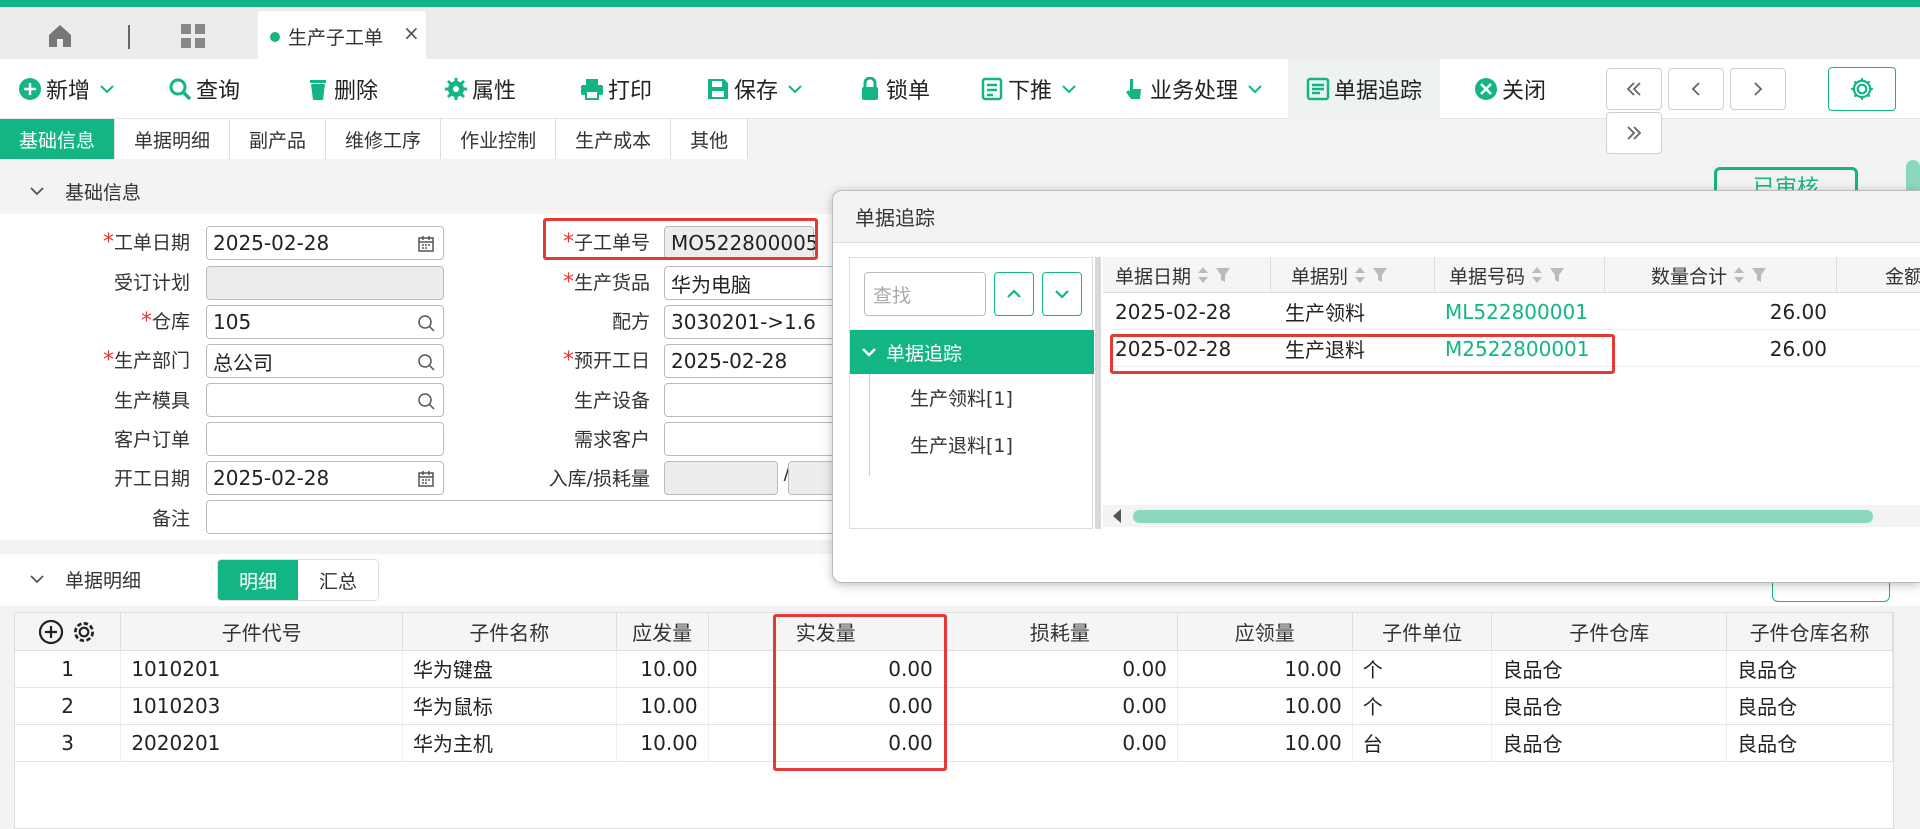 The height and width of the screenshot is (829, 1920). What do you see at coordinates (961, 397) in the screenshot?
I see `tree-node-production-pick: 生产领料[1]` at bounding box center [961, 397].